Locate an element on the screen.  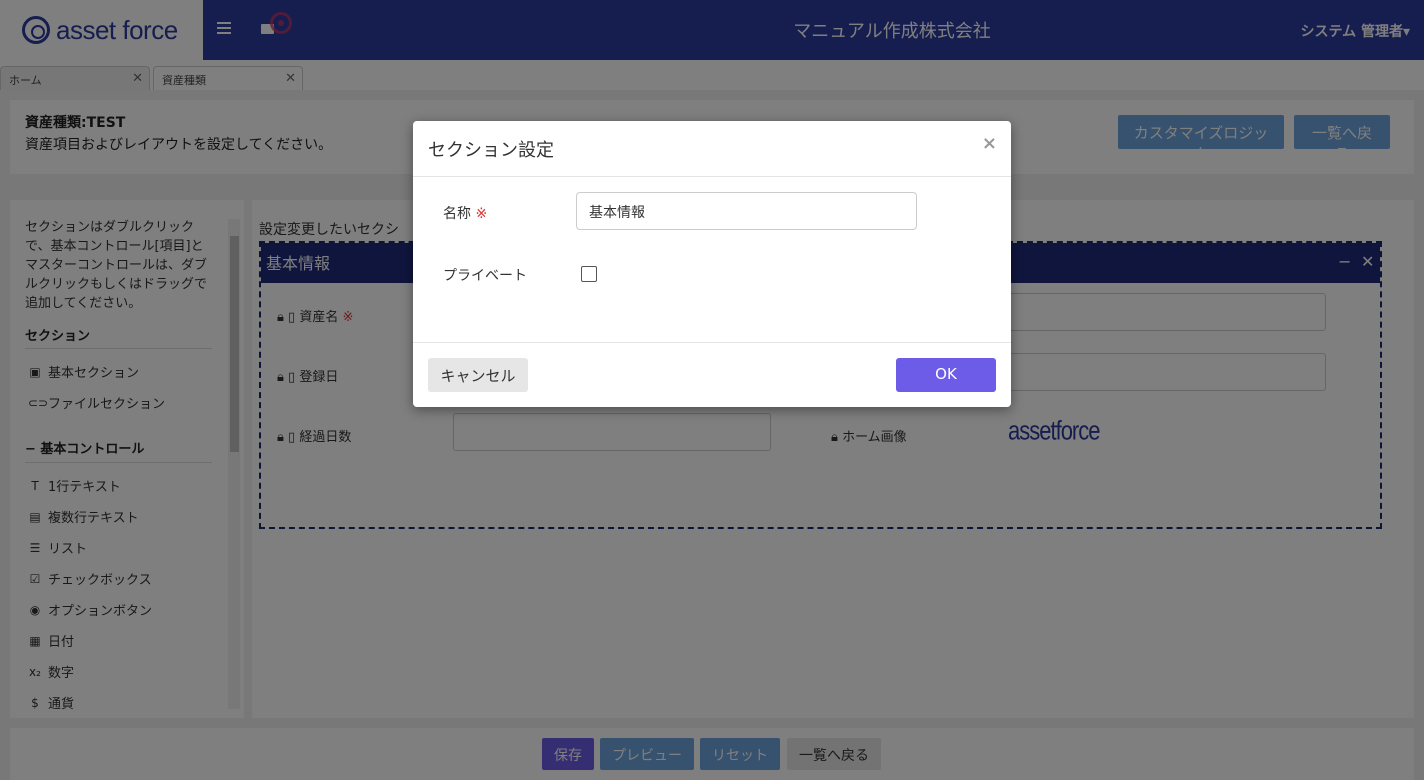
ok-button: OK is located at coordinates (946, 375).